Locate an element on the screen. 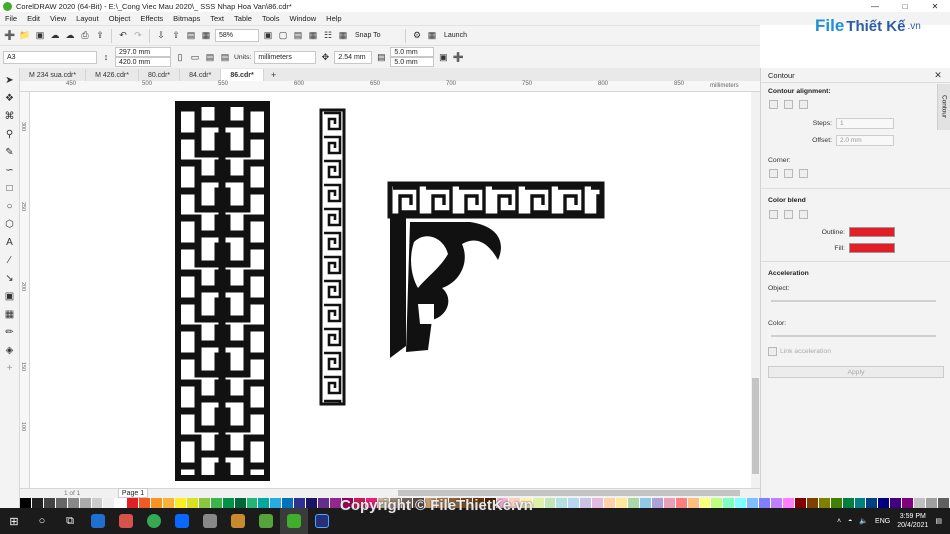  freehand-tool-icon: ✎ is located at coordinates (9, 152).